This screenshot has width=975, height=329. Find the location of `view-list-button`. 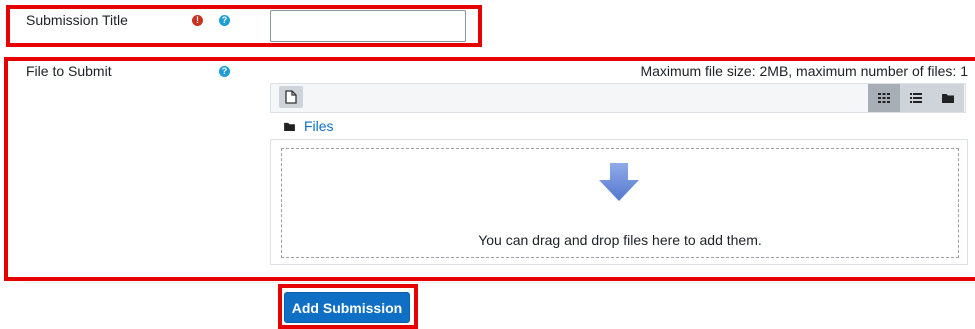

view-list-button is located at coordinates (916, 98).